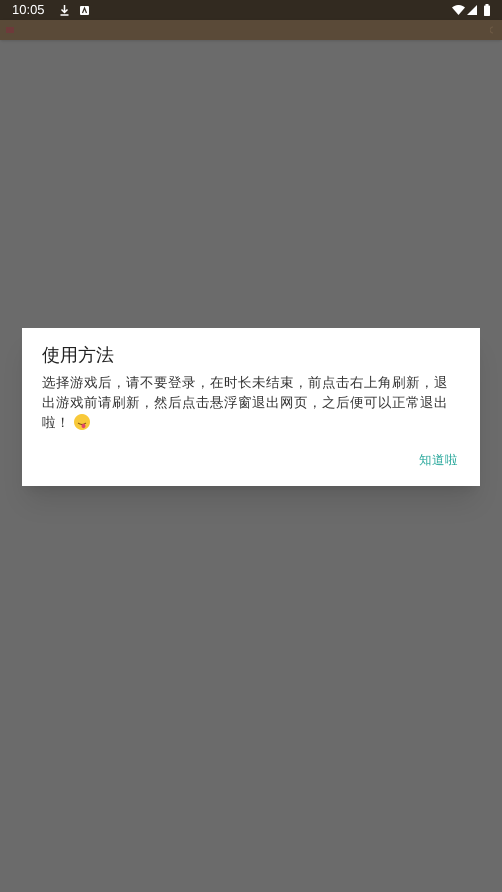 This screenshot has width=502, height=892. Describe the element at coordinates (82, 422) in the screenshot. I see `emoji-icon` at that location.